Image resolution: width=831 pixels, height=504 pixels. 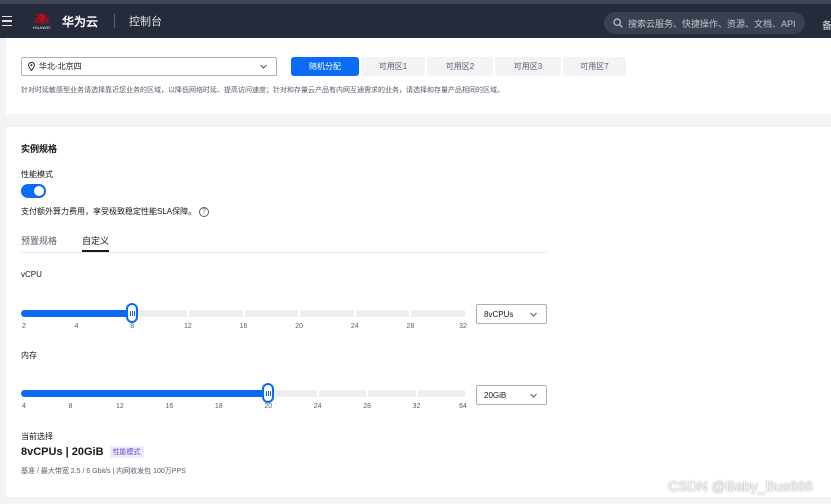 What do you see at coordinates (145, 393) in the screenshot?
I see `memory-slider-fill` at bounding box center [145, 393].